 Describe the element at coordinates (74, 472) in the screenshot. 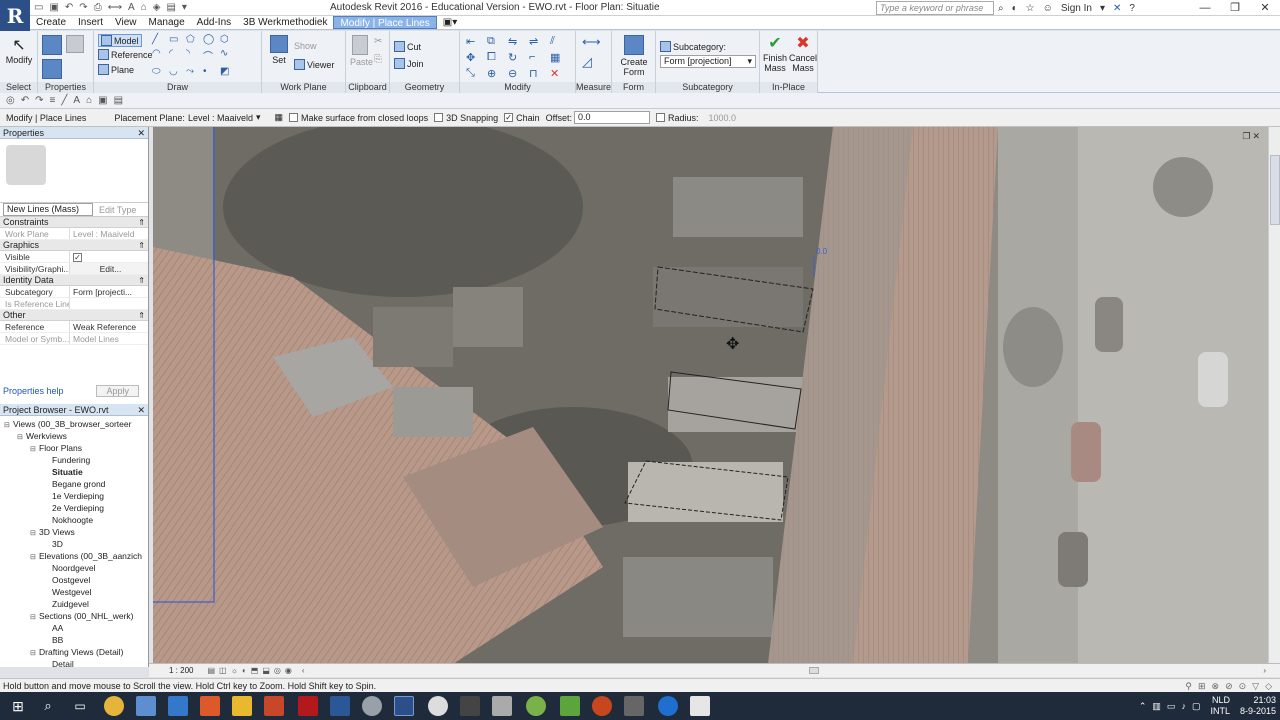

I see `browser-item: Situatie` at that location.